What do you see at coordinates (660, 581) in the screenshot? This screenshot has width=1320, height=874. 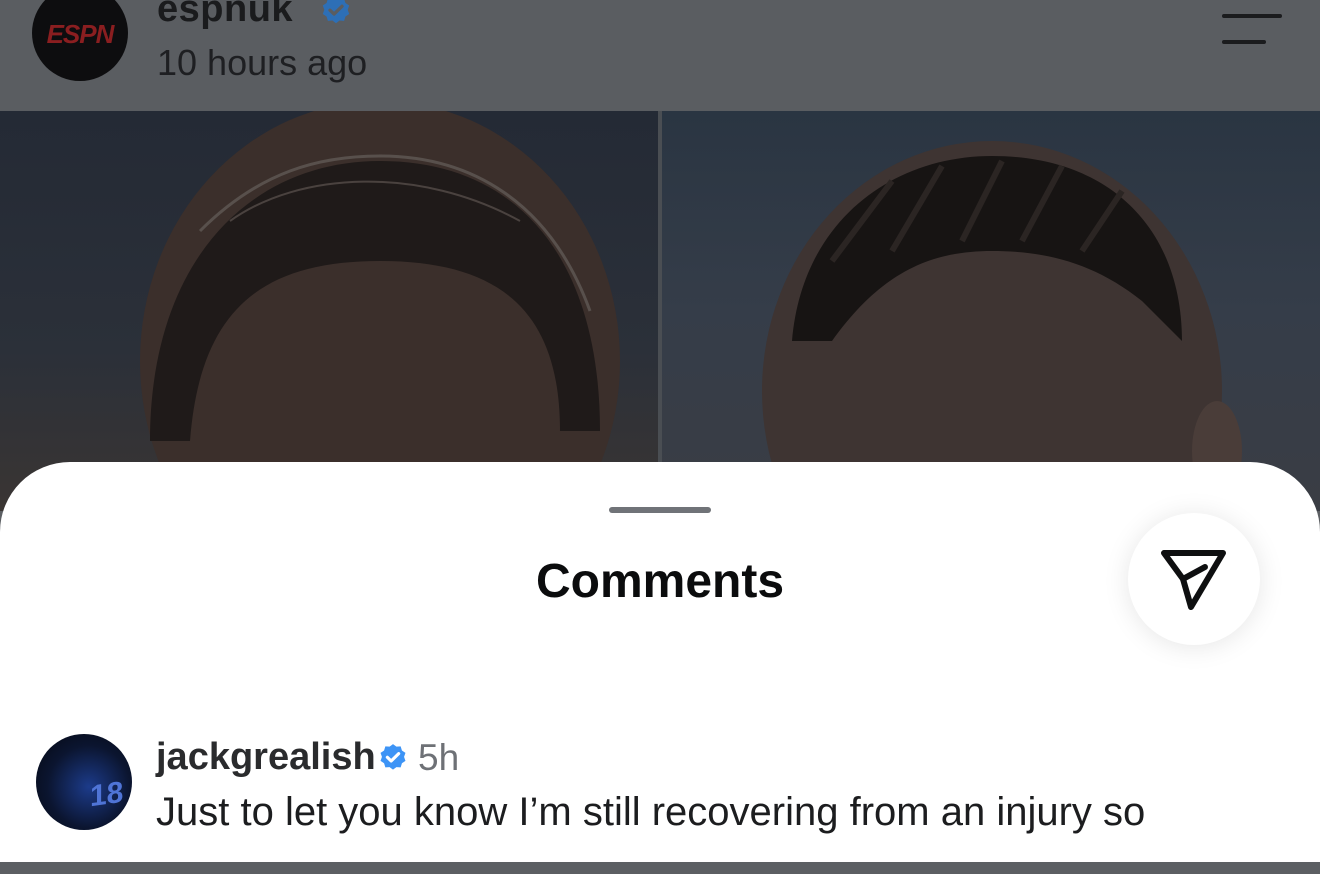 I see `page-title: Comments` at bounding box center [660, 581].